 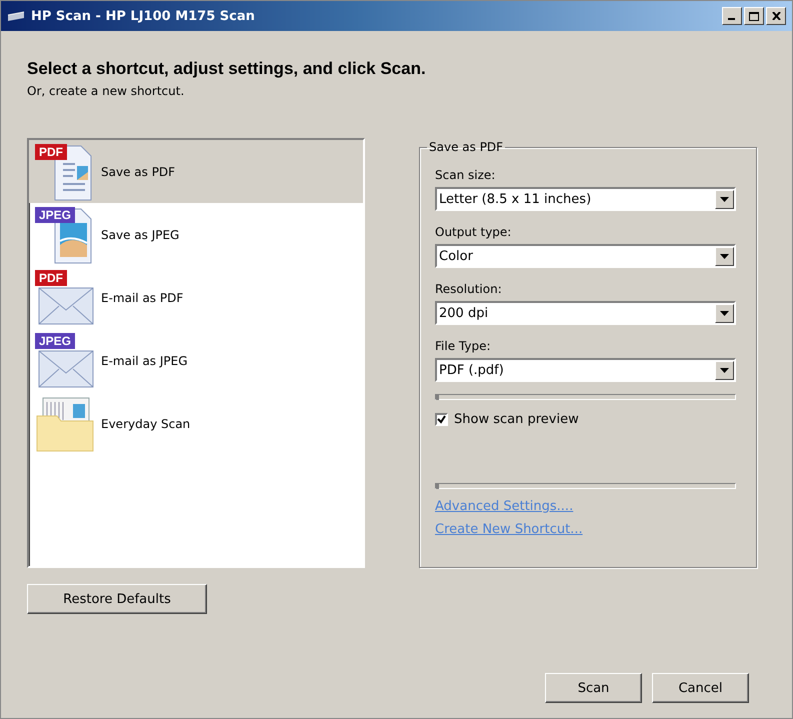 What do you see at coordinates (117, 599) in the screenshot?
I see `restore-defaults-button: Restore Defaults` at bounding box center [117, 599].